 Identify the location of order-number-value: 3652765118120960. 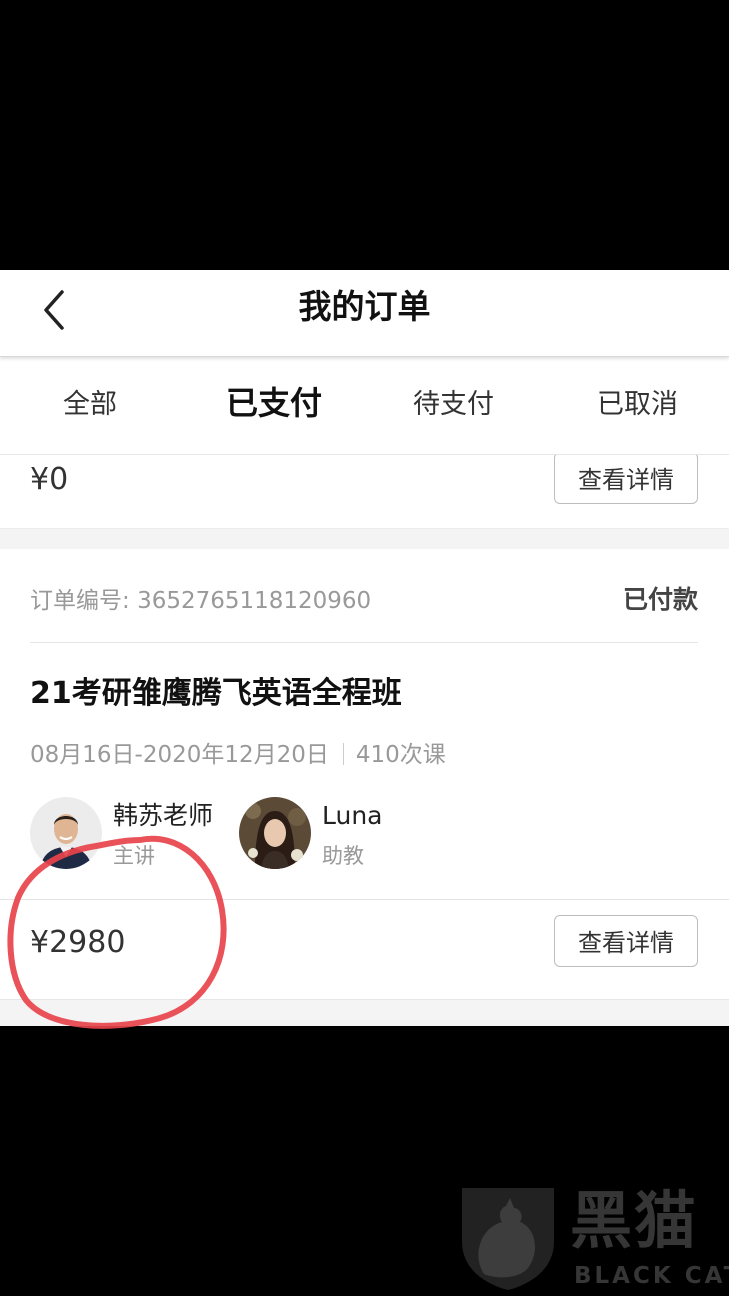
(254, 601).